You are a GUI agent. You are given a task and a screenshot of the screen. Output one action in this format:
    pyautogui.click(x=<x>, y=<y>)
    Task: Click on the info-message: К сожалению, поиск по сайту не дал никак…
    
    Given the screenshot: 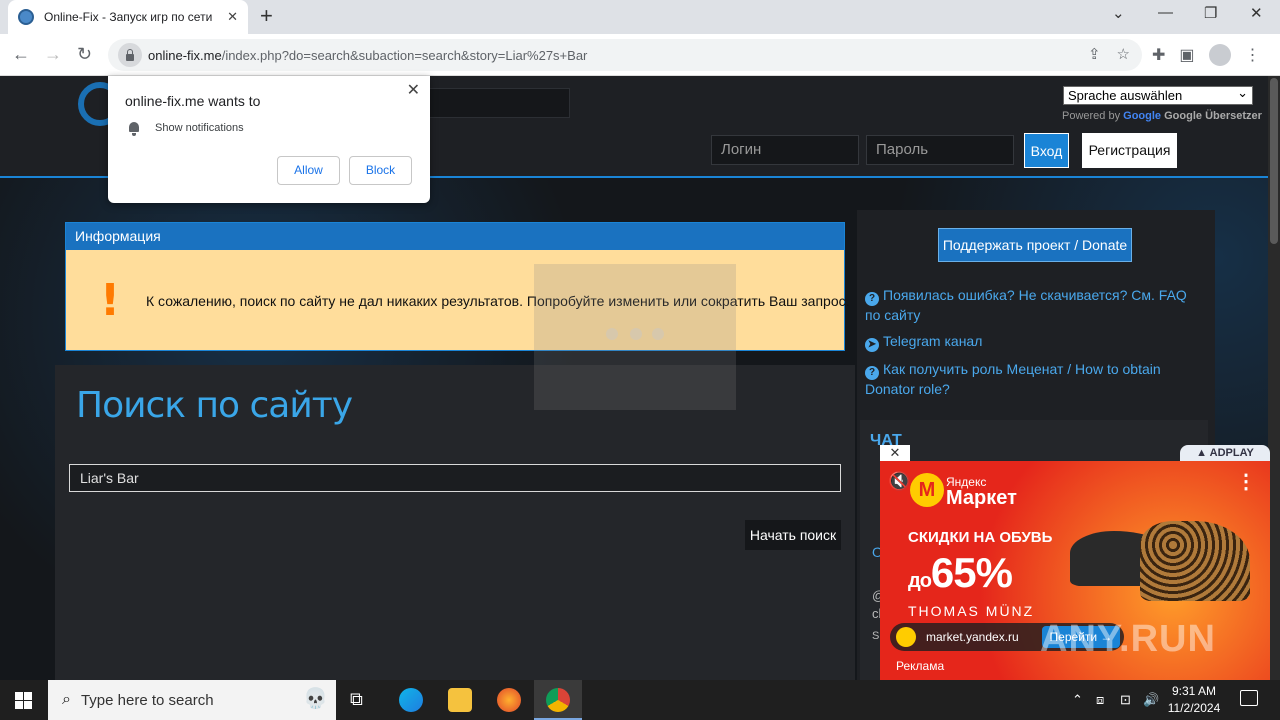 What is the action you would take?
    pyautogui.click(x=498, y=301)
    